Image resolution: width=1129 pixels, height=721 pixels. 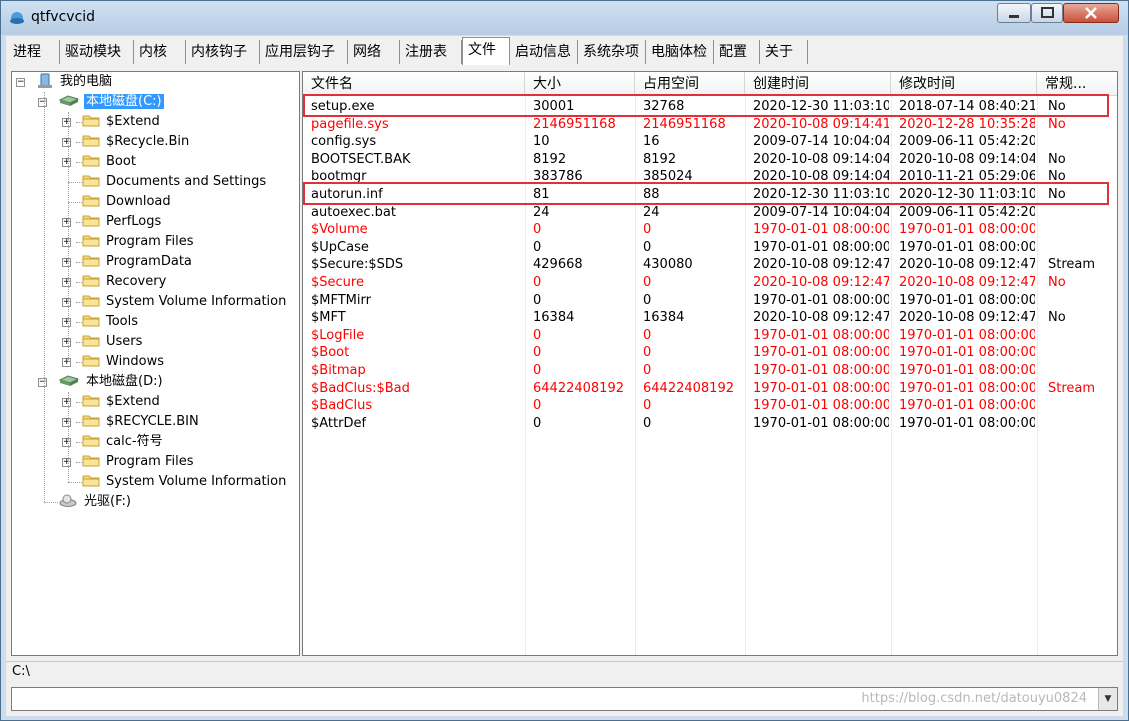 I want to click on cell-created: 2020-10-08 09:14:04, so click(x=821, y=159).